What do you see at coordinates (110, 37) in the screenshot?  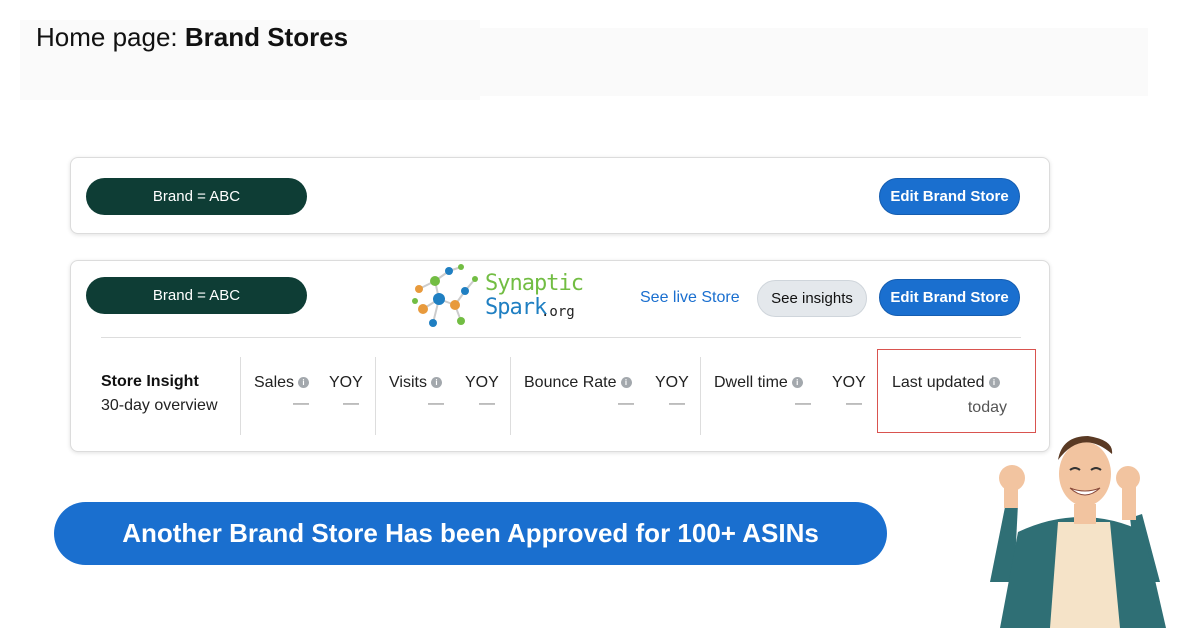 I see `page-title-prefix: Home page:` at bounding box center [110, 37].